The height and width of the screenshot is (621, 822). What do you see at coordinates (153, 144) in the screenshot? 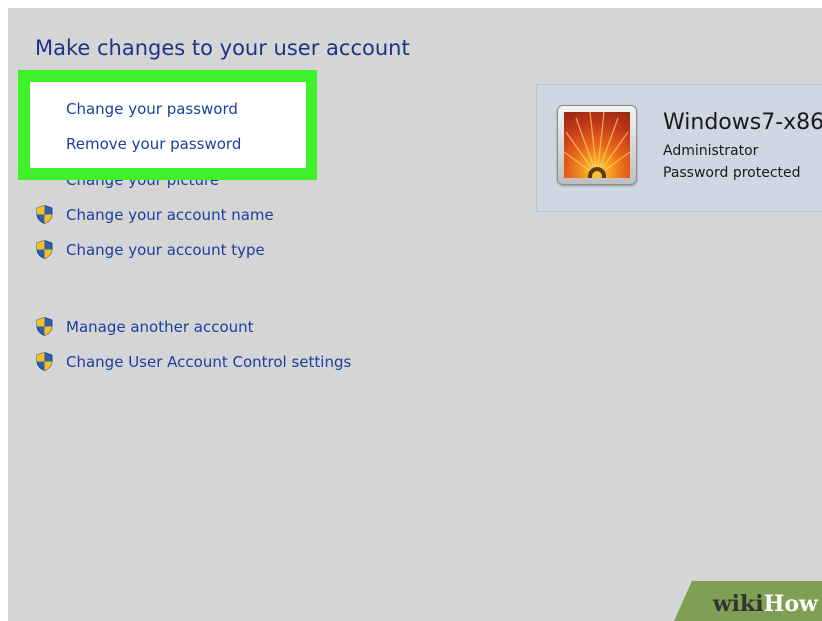
I see `remove-password-link: Remove your password` at bounding box center [153, 144].